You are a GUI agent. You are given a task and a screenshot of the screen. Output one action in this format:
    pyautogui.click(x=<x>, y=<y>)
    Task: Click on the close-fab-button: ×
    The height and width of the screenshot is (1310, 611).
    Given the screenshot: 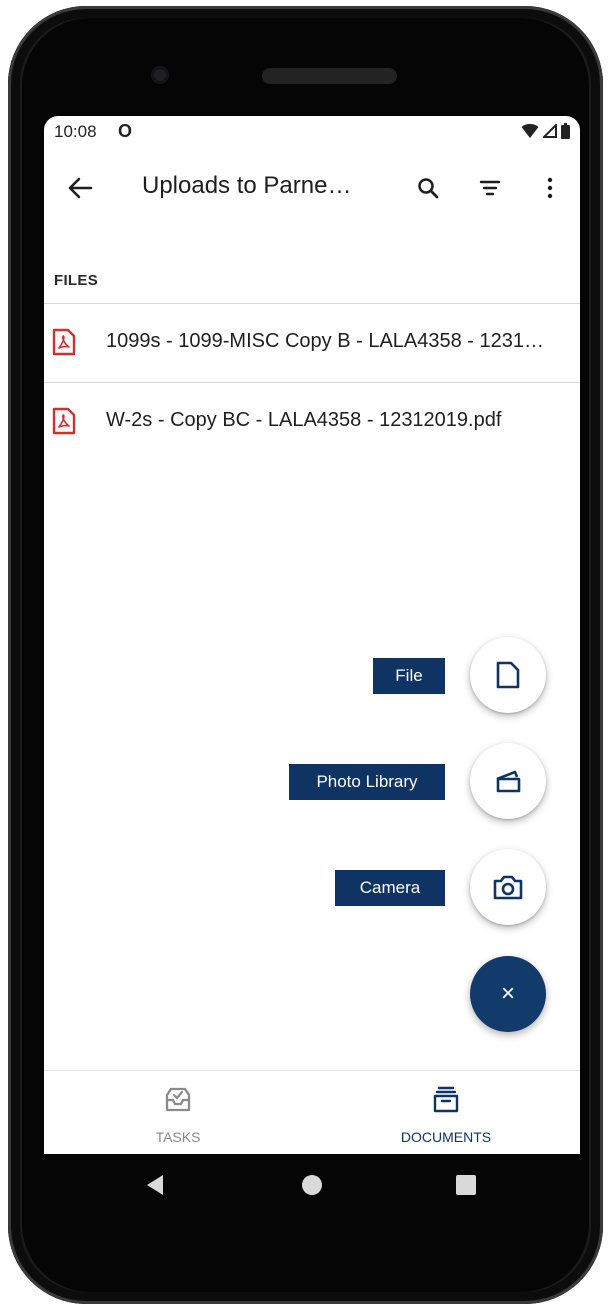 What is the action you would take?
    pyautogui.click(x=508, y=994)
    